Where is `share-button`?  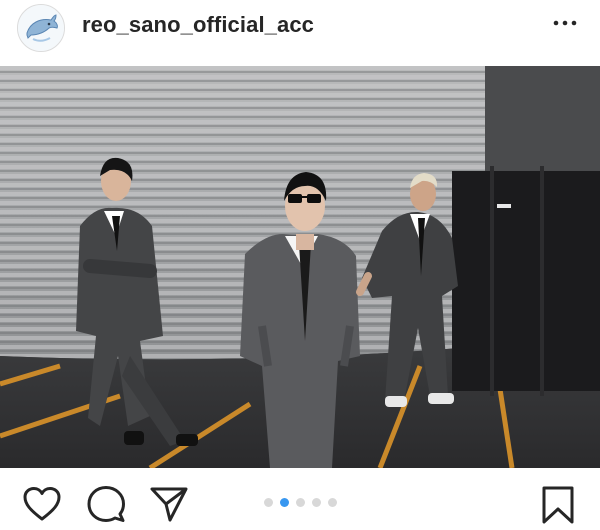
share-button is located at coordinates (169, 506).